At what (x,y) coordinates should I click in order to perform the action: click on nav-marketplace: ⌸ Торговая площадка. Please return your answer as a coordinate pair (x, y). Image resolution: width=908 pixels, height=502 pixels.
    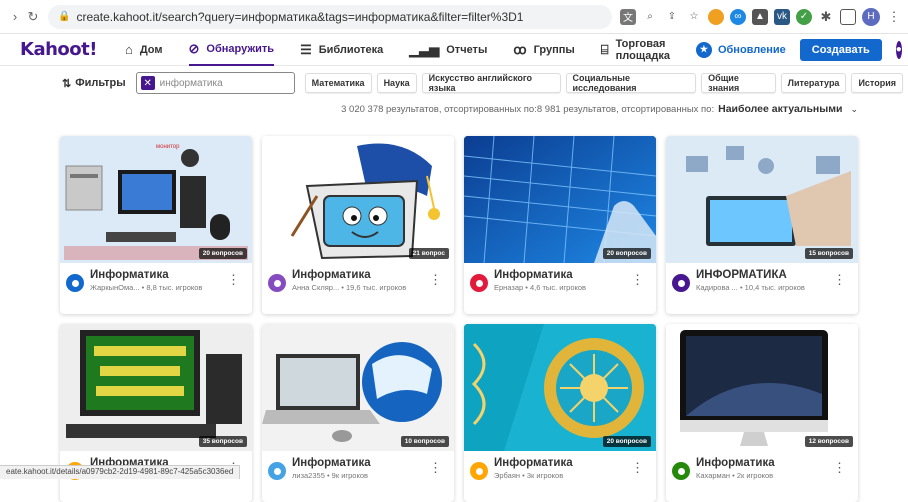
    Looking at the image, I should click on (635, 50).